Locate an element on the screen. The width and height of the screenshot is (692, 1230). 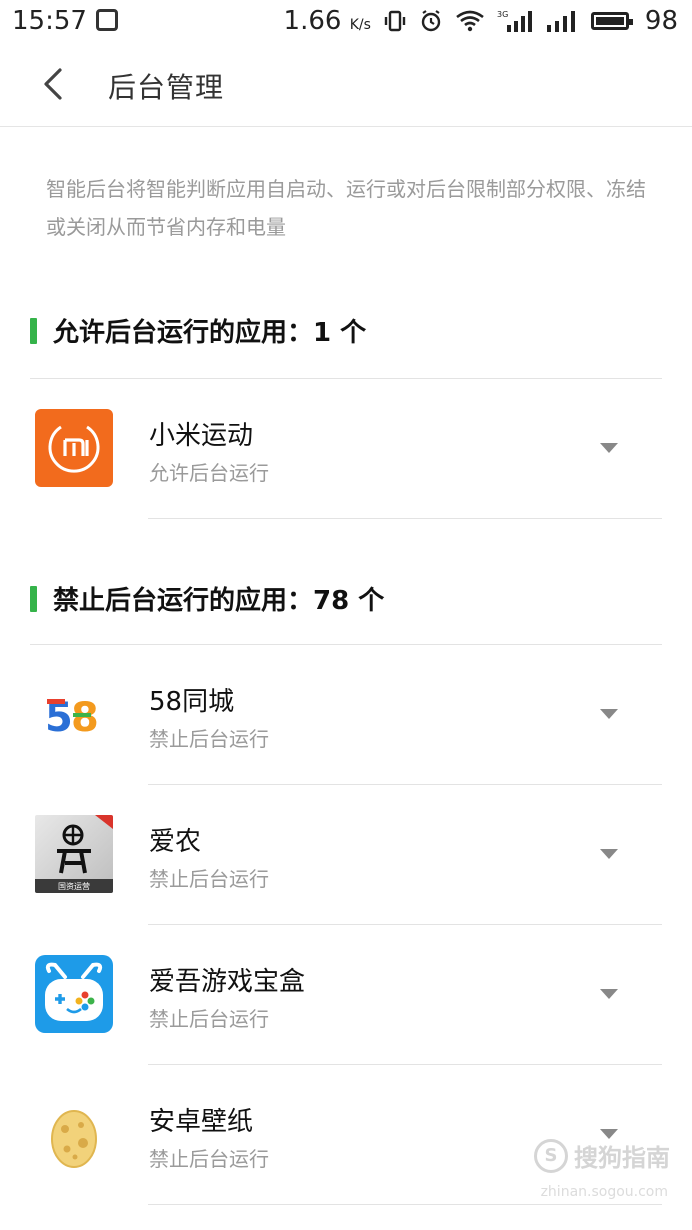
app-row-aiwu-game-box: 爱吾游戏宝盒 禁止后台运行 is located at coordinates (346, 995).